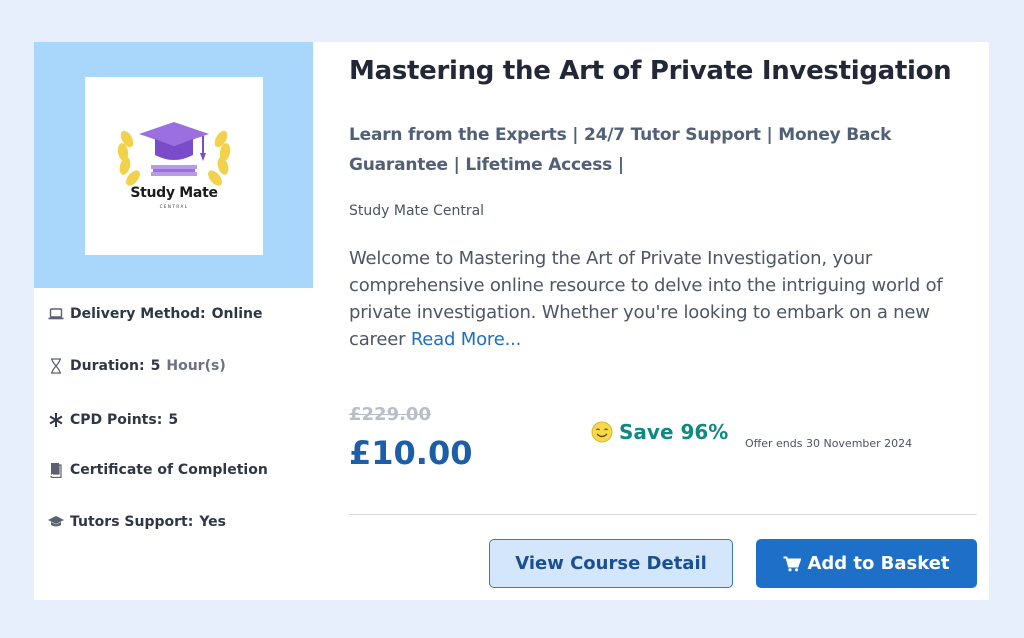  Describe the element at coordinates (602, 432) in the screenshot. I see `smiley-icon` at that location.